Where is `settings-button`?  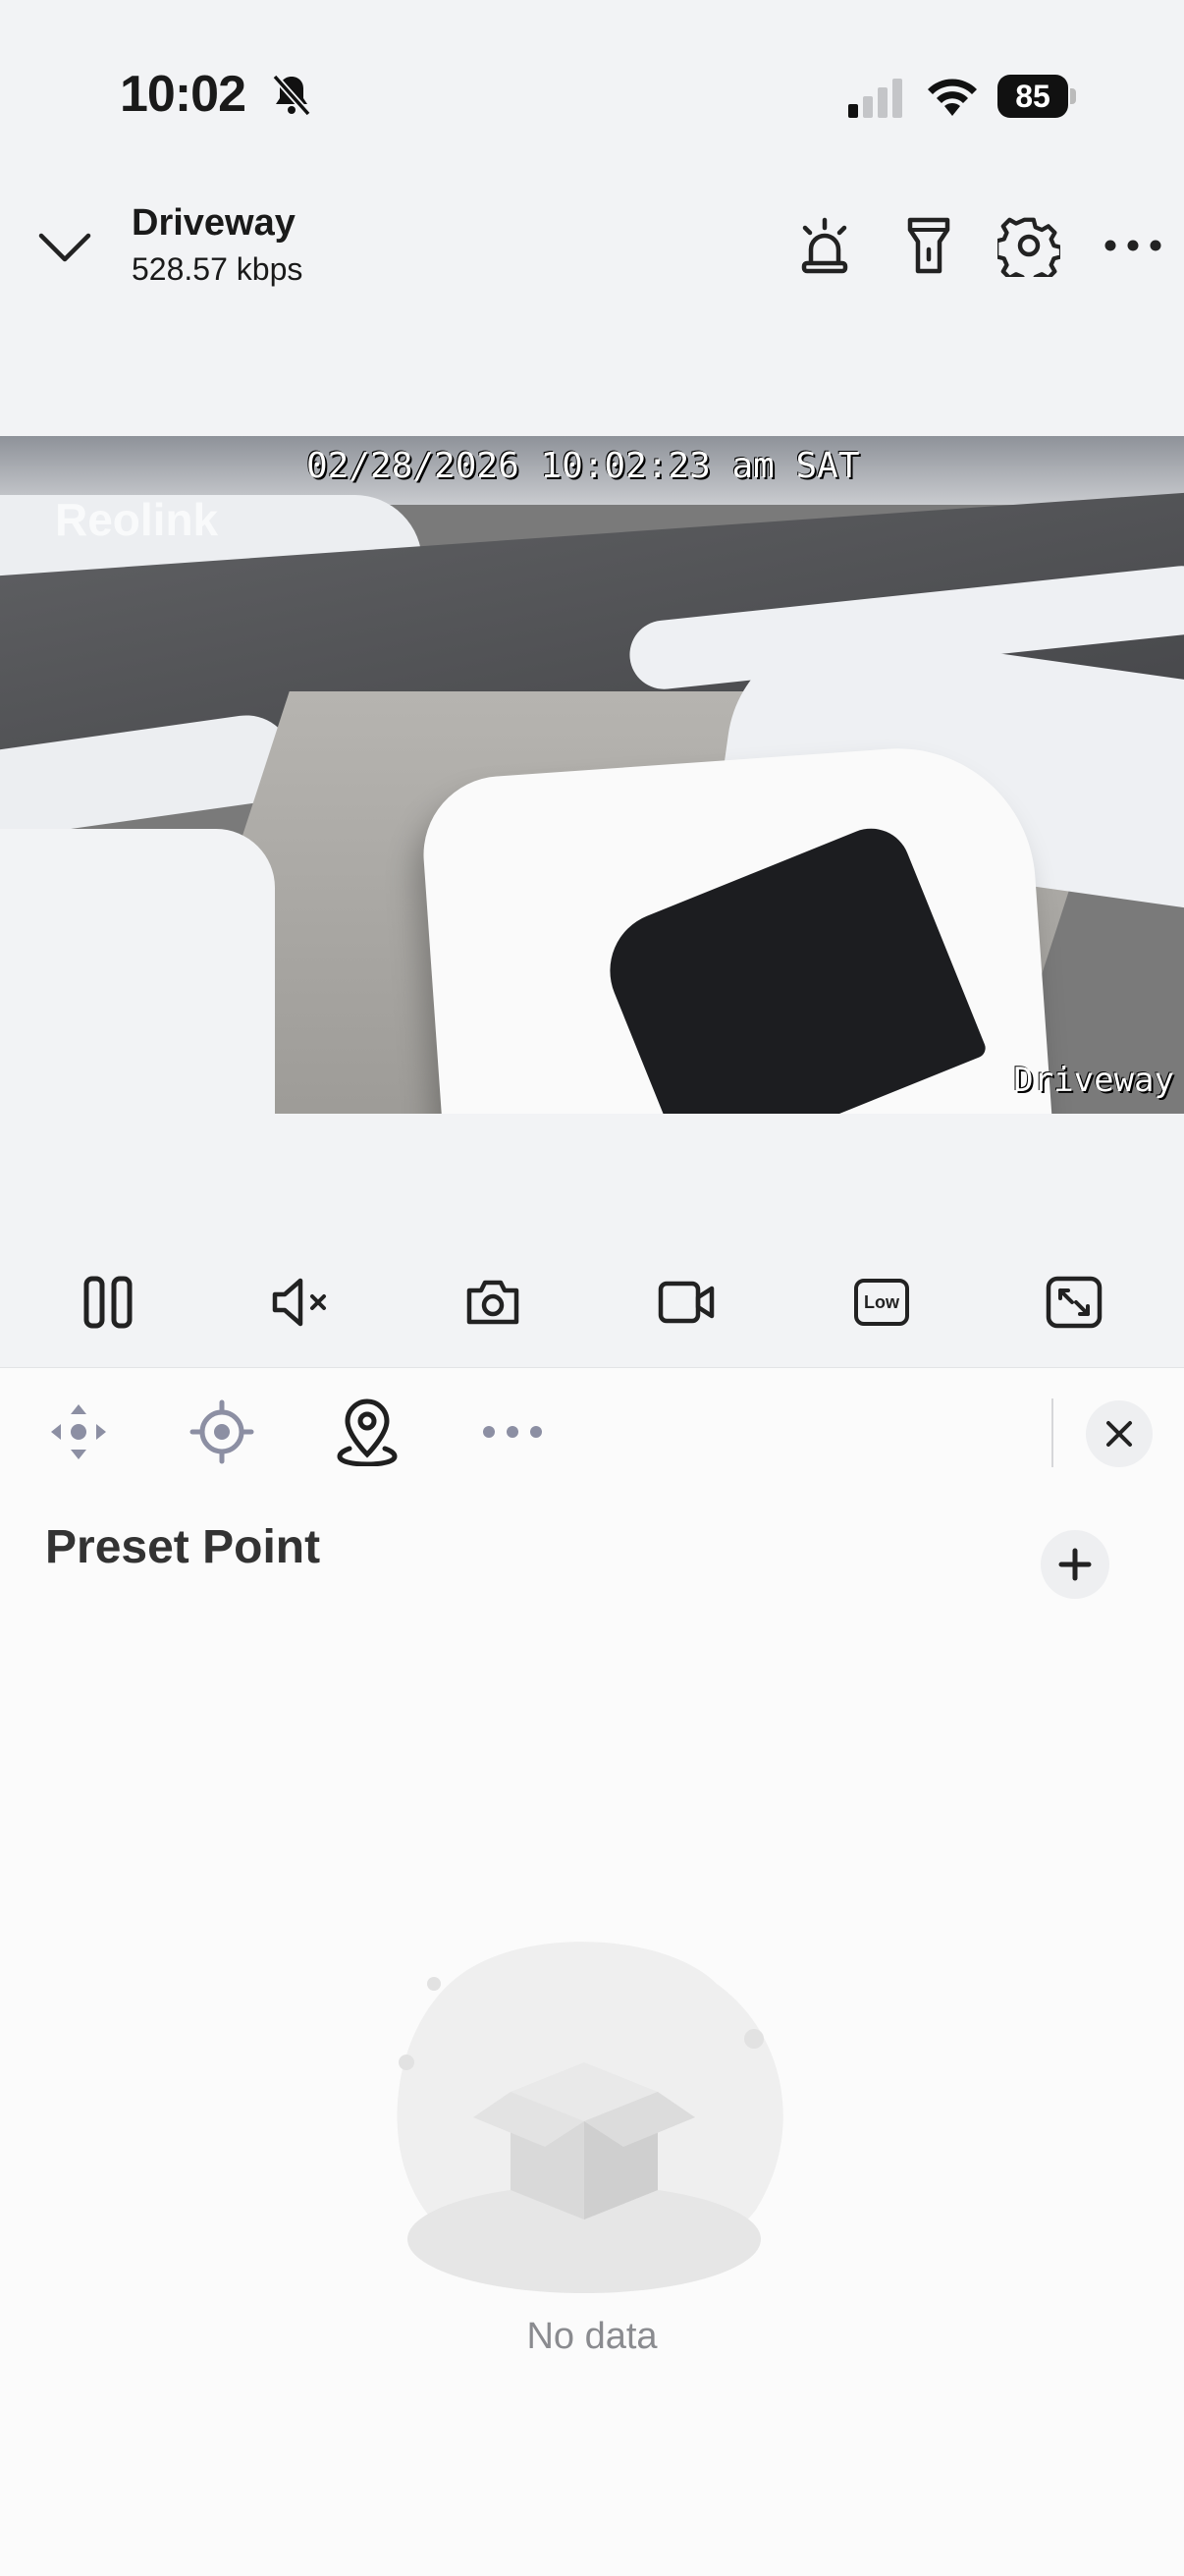
settings-button is located at coordinates (1029, 245).